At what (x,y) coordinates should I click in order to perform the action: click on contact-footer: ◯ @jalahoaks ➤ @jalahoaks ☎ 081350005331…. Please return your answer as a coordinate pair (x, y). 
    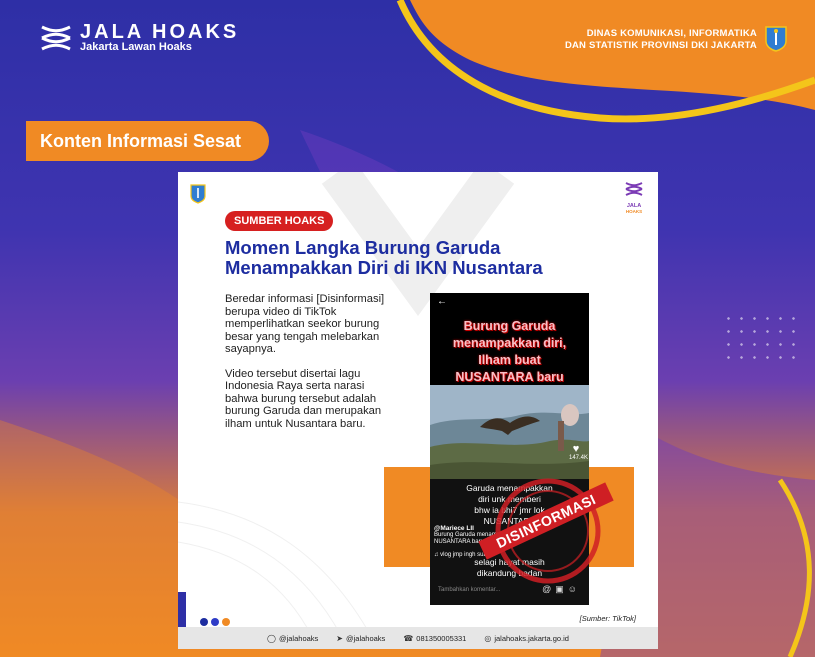
    Looking at the image, I should click on (418, 638).